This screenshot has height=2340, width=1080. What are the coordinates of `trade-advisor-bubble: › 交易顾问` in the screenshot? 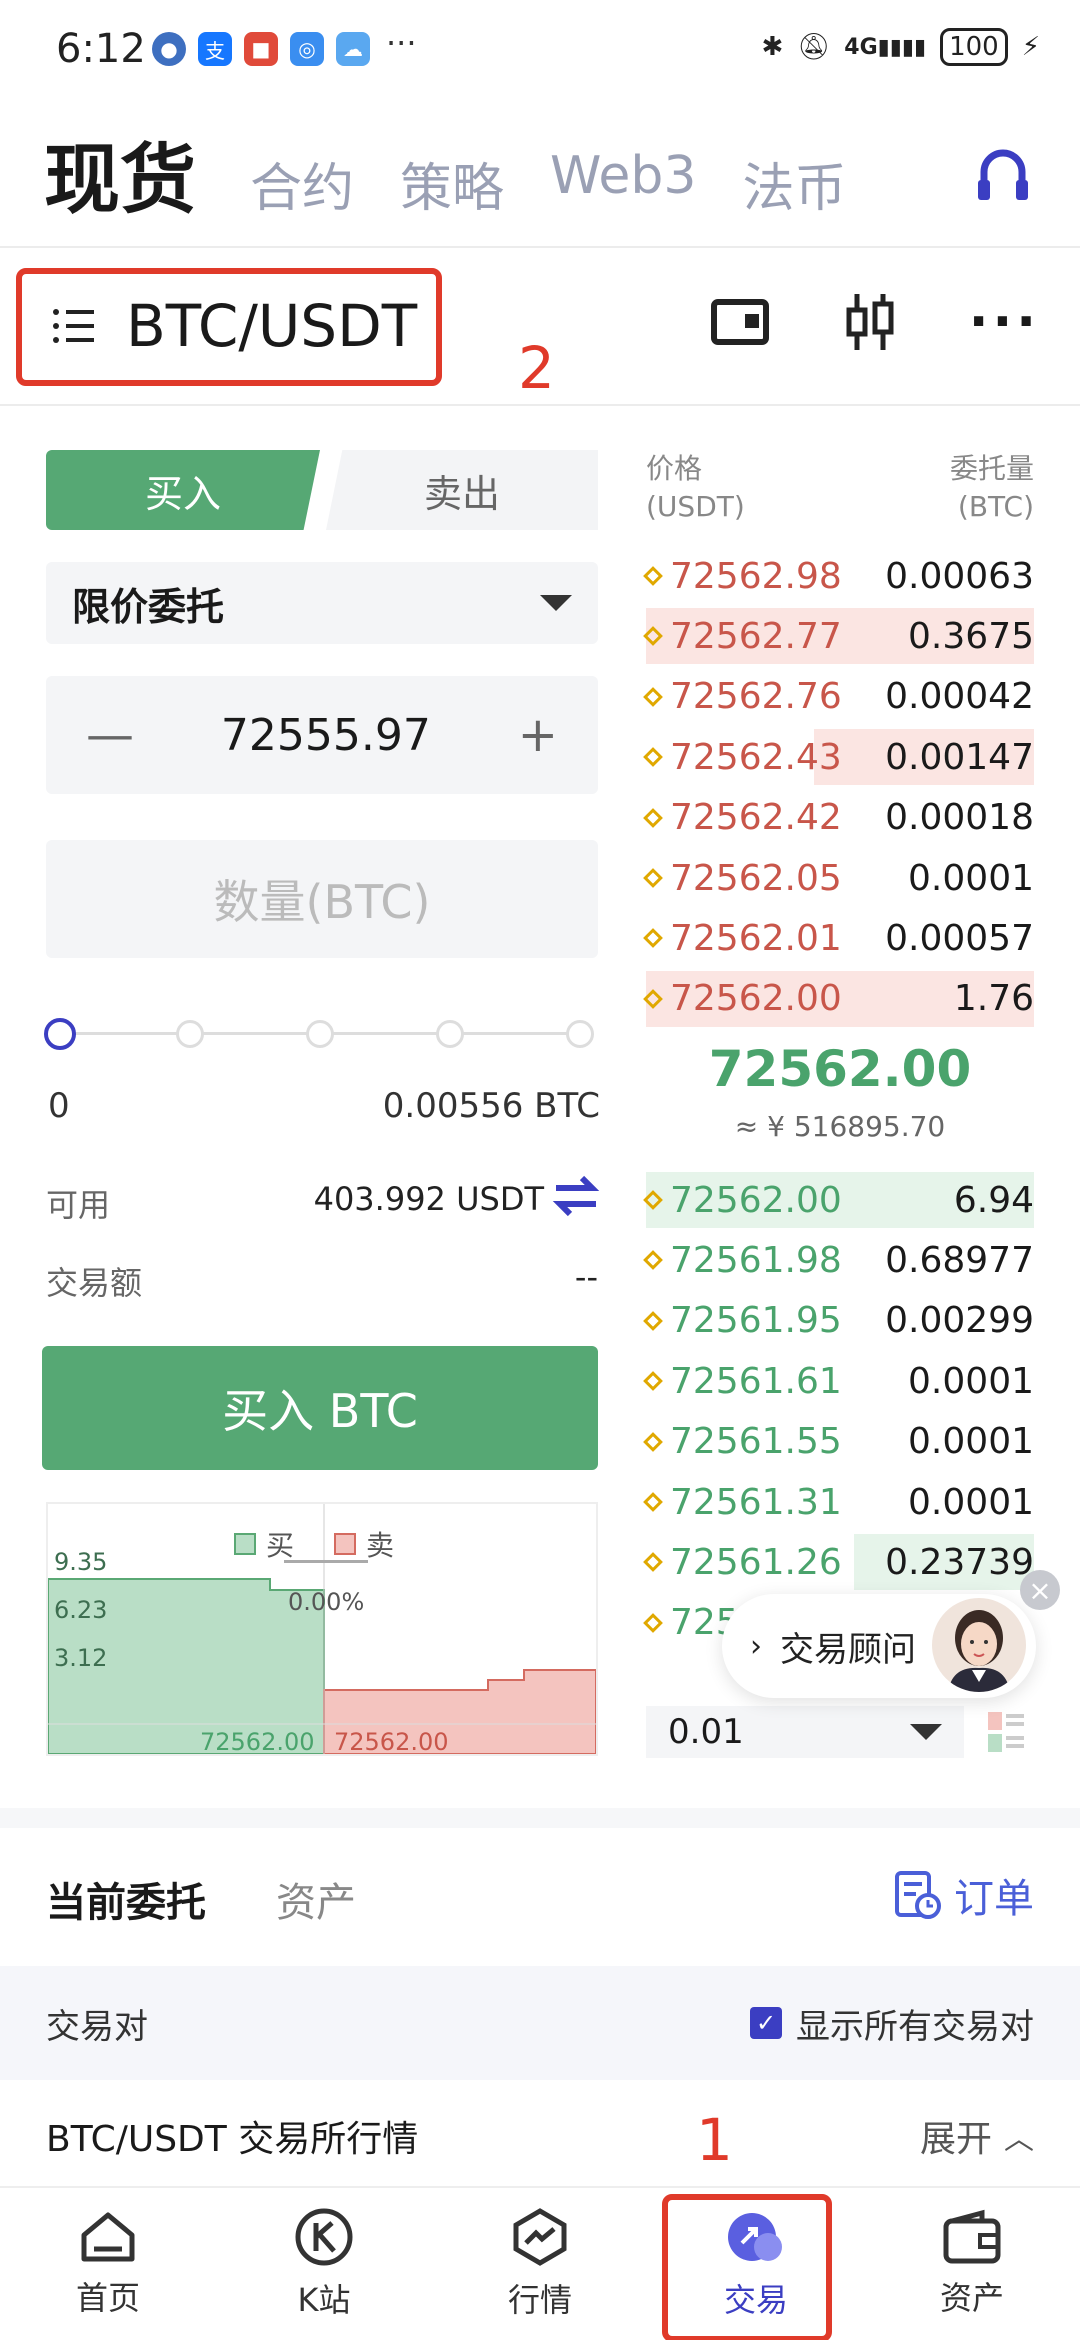 It's located at (879, 1646).